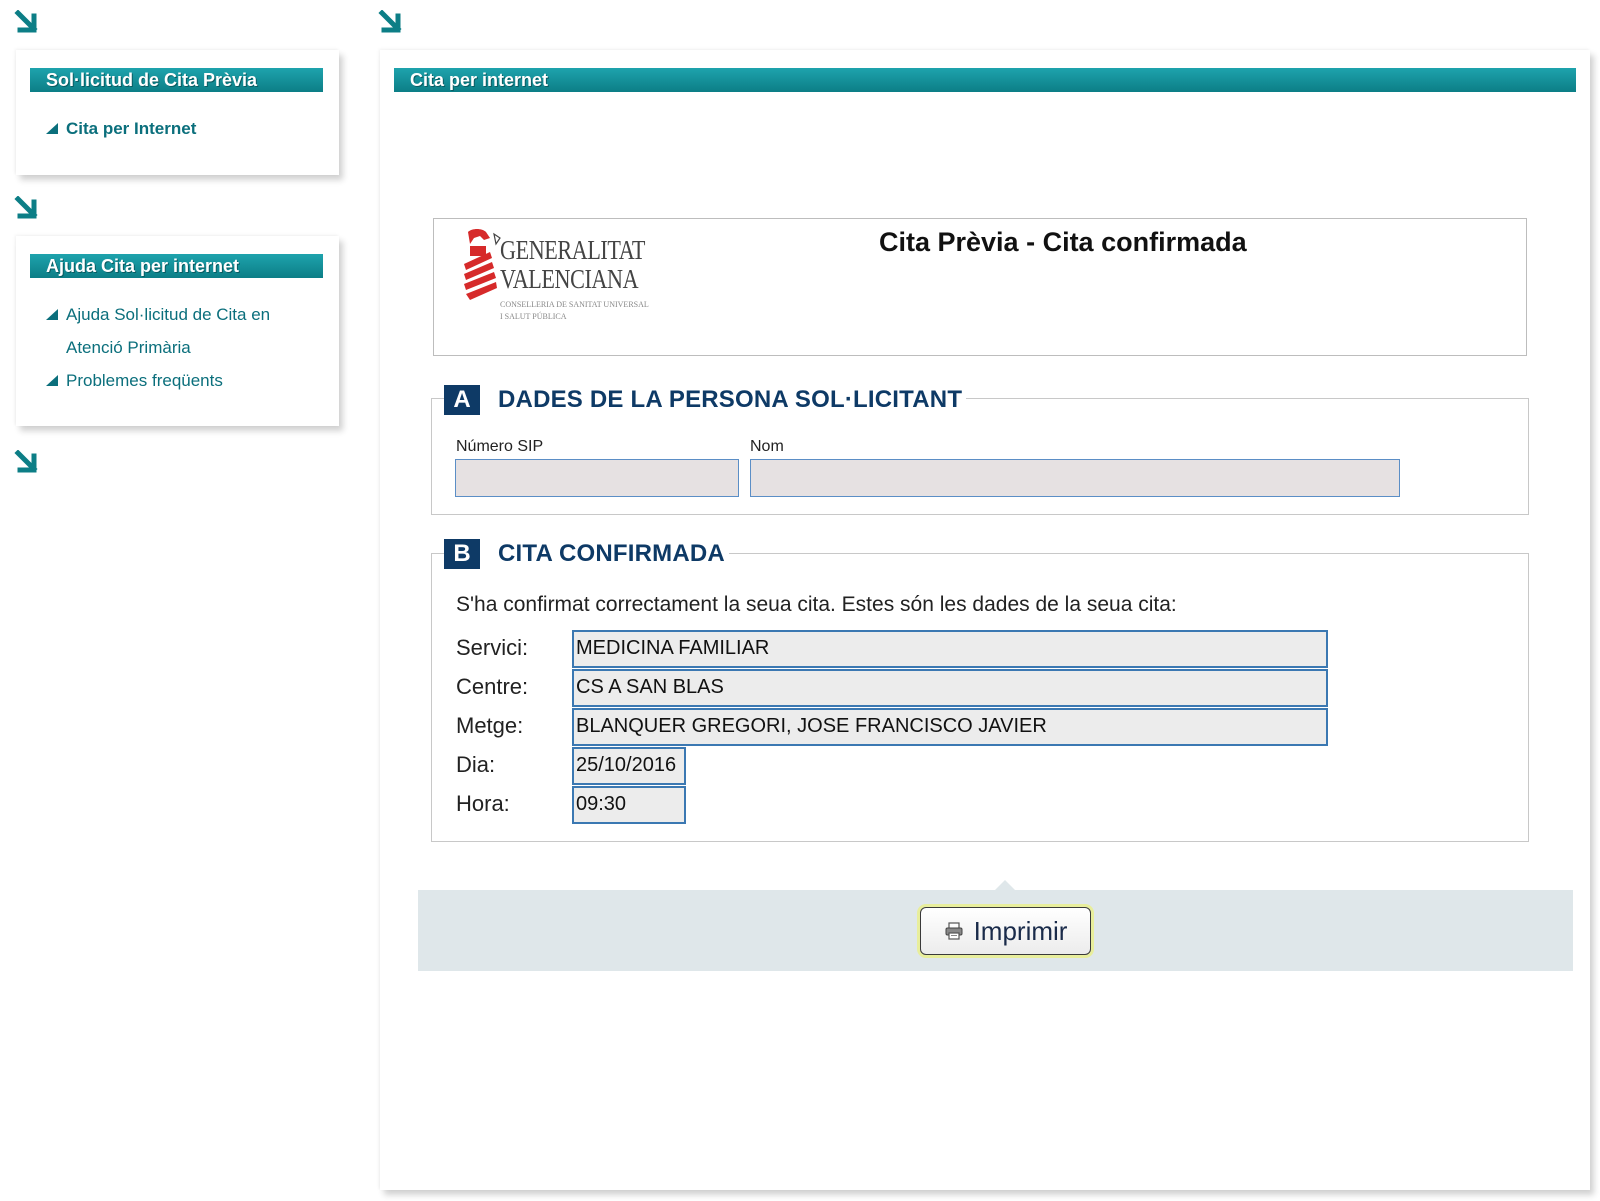  Describe the element at coordinates (572, 250) in the screenshot. I see `logo-line1: GENERALITAT` at that location.